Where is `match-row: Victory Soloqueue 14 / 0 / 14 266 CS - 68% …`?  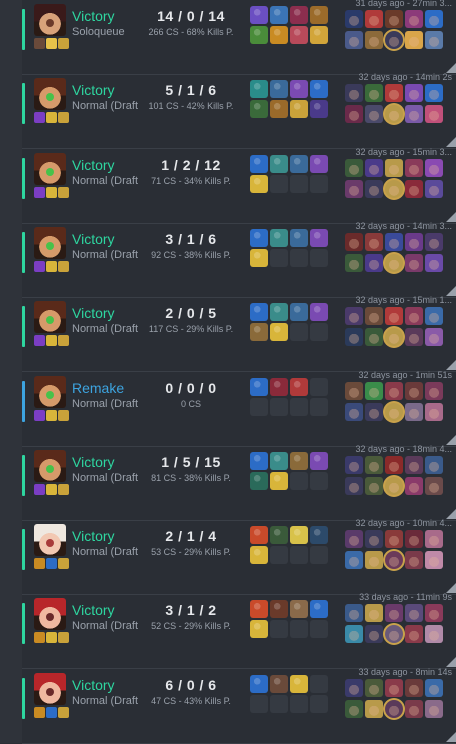
match-row: Victory Soloqueue 14 / 0 / 14 266 CS - 68% … is located at coordinates (239, 37).